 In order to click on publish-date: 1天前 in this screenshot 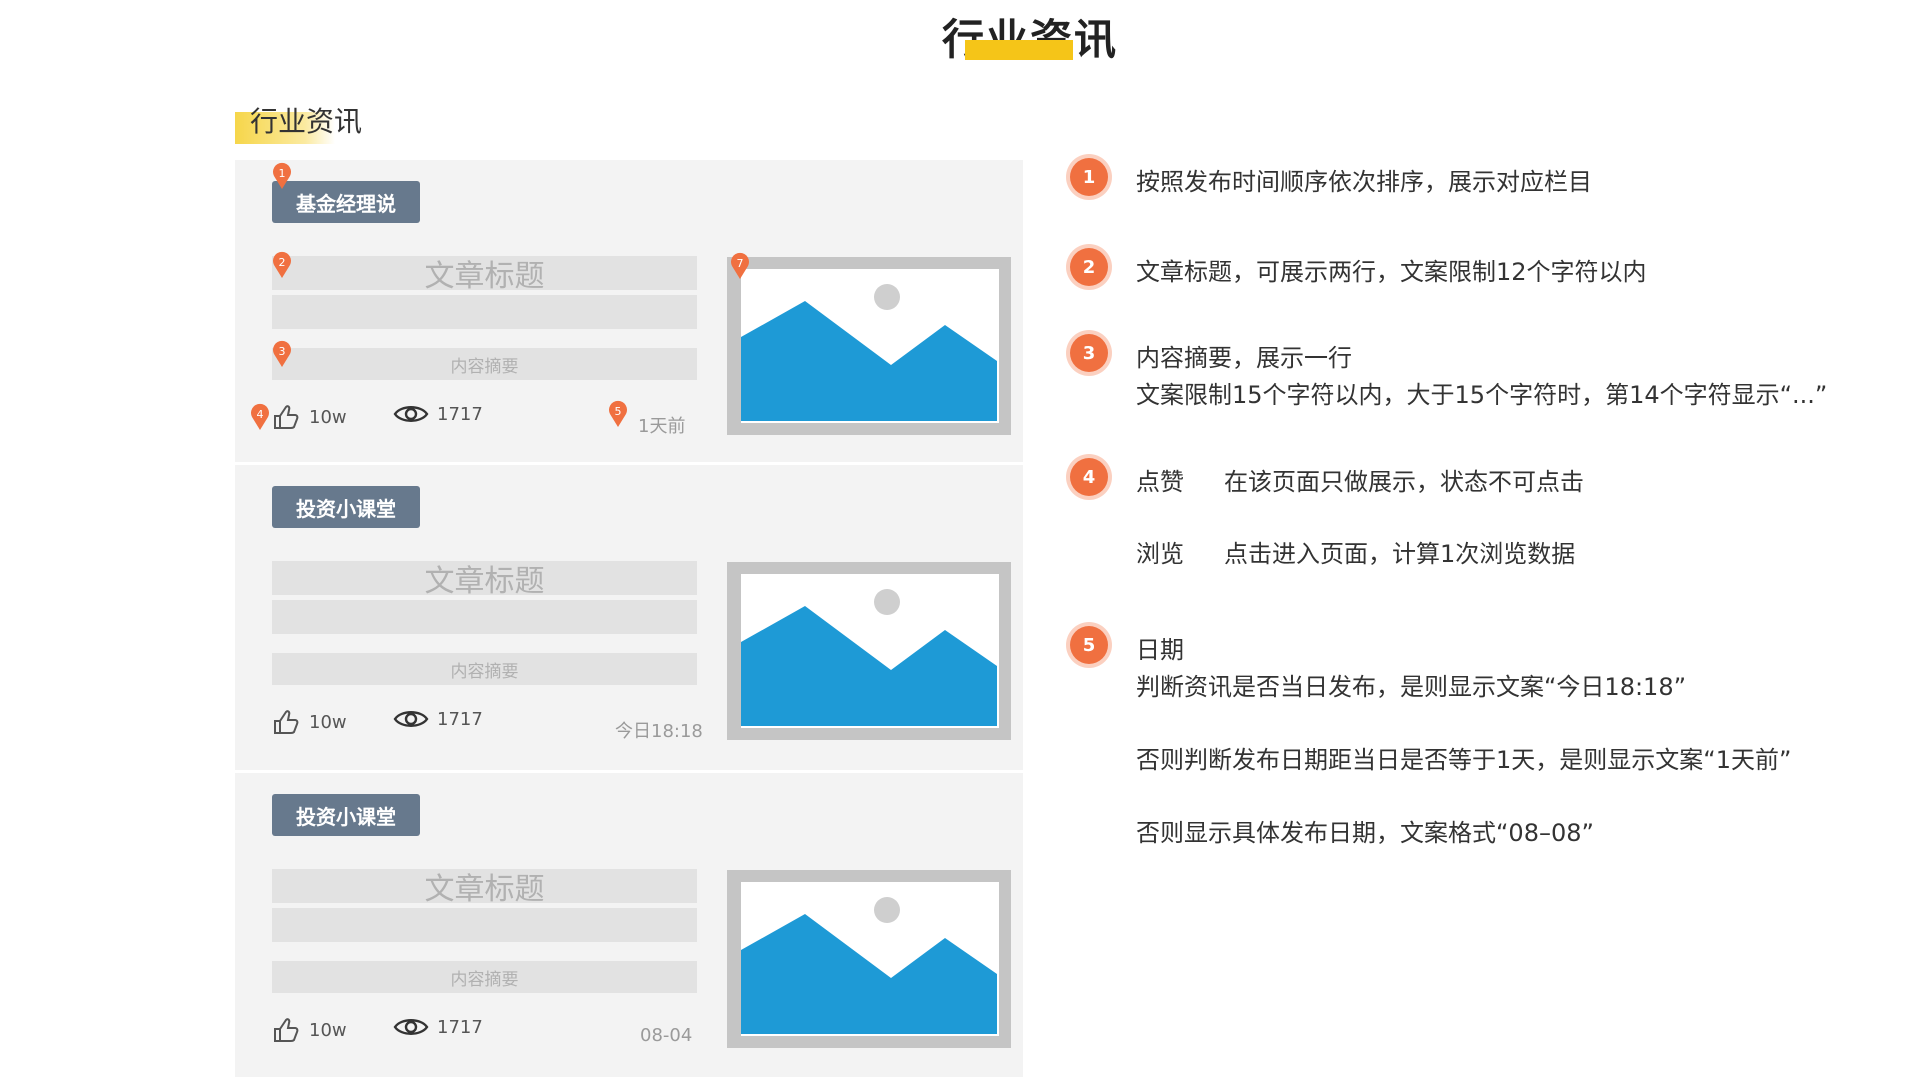, I will do `click(662, 426)`.